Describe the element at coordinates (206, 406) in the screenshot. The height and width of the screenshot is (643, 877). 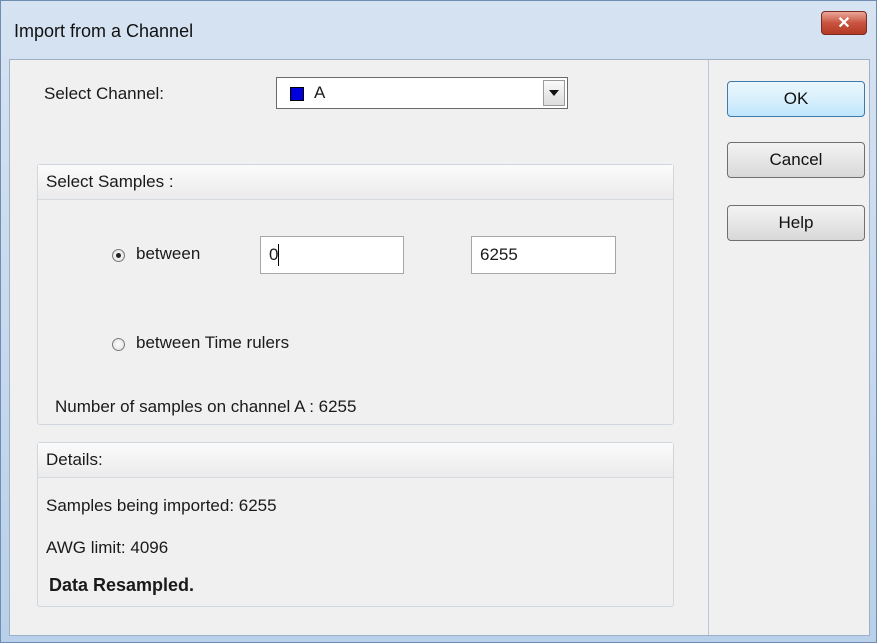
I see `sample-count-text: Number of samples on channel A : 6255` at that location.